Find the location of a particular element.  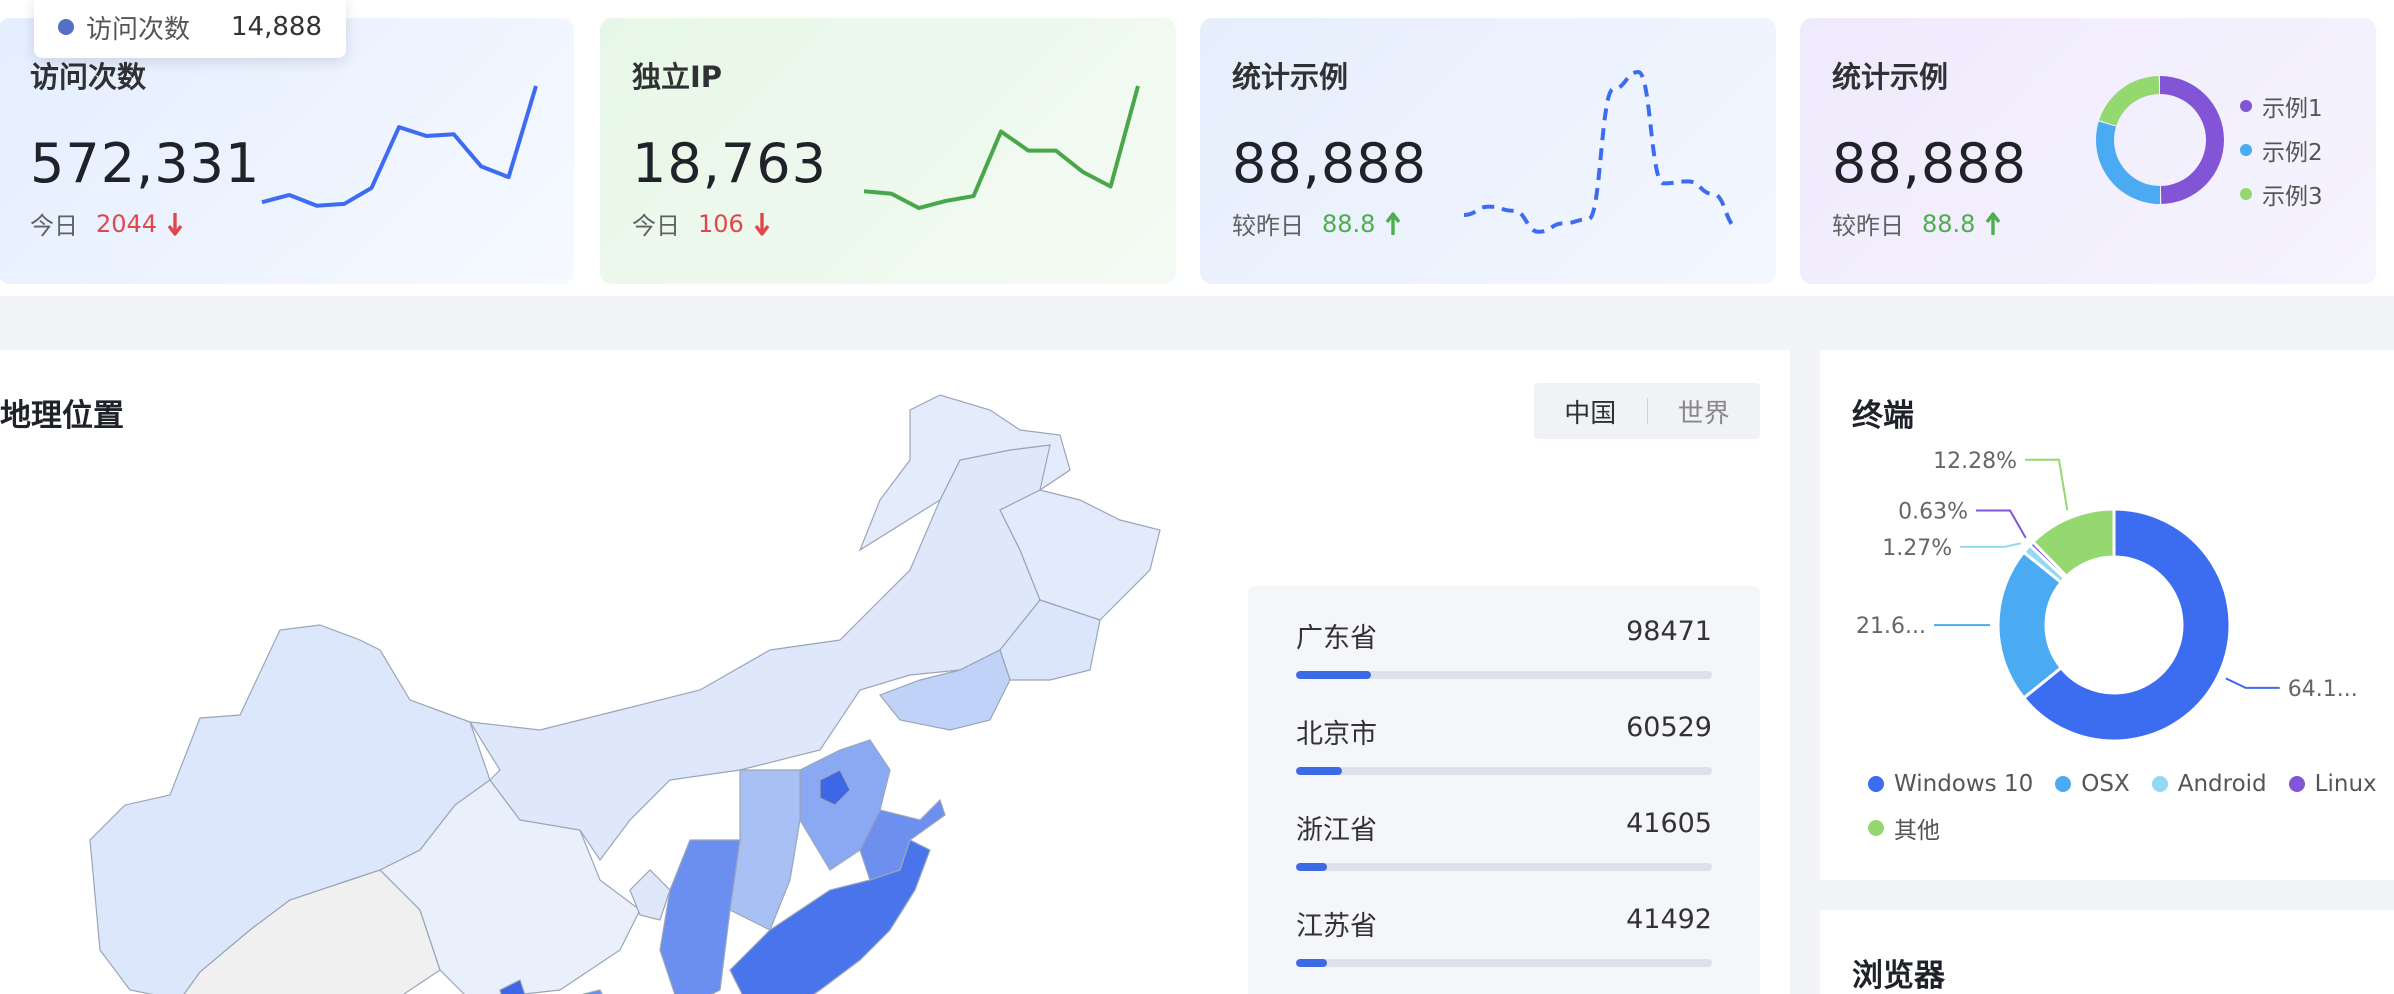

card-foot: 今日 106 is located at coordinates (701, 223).